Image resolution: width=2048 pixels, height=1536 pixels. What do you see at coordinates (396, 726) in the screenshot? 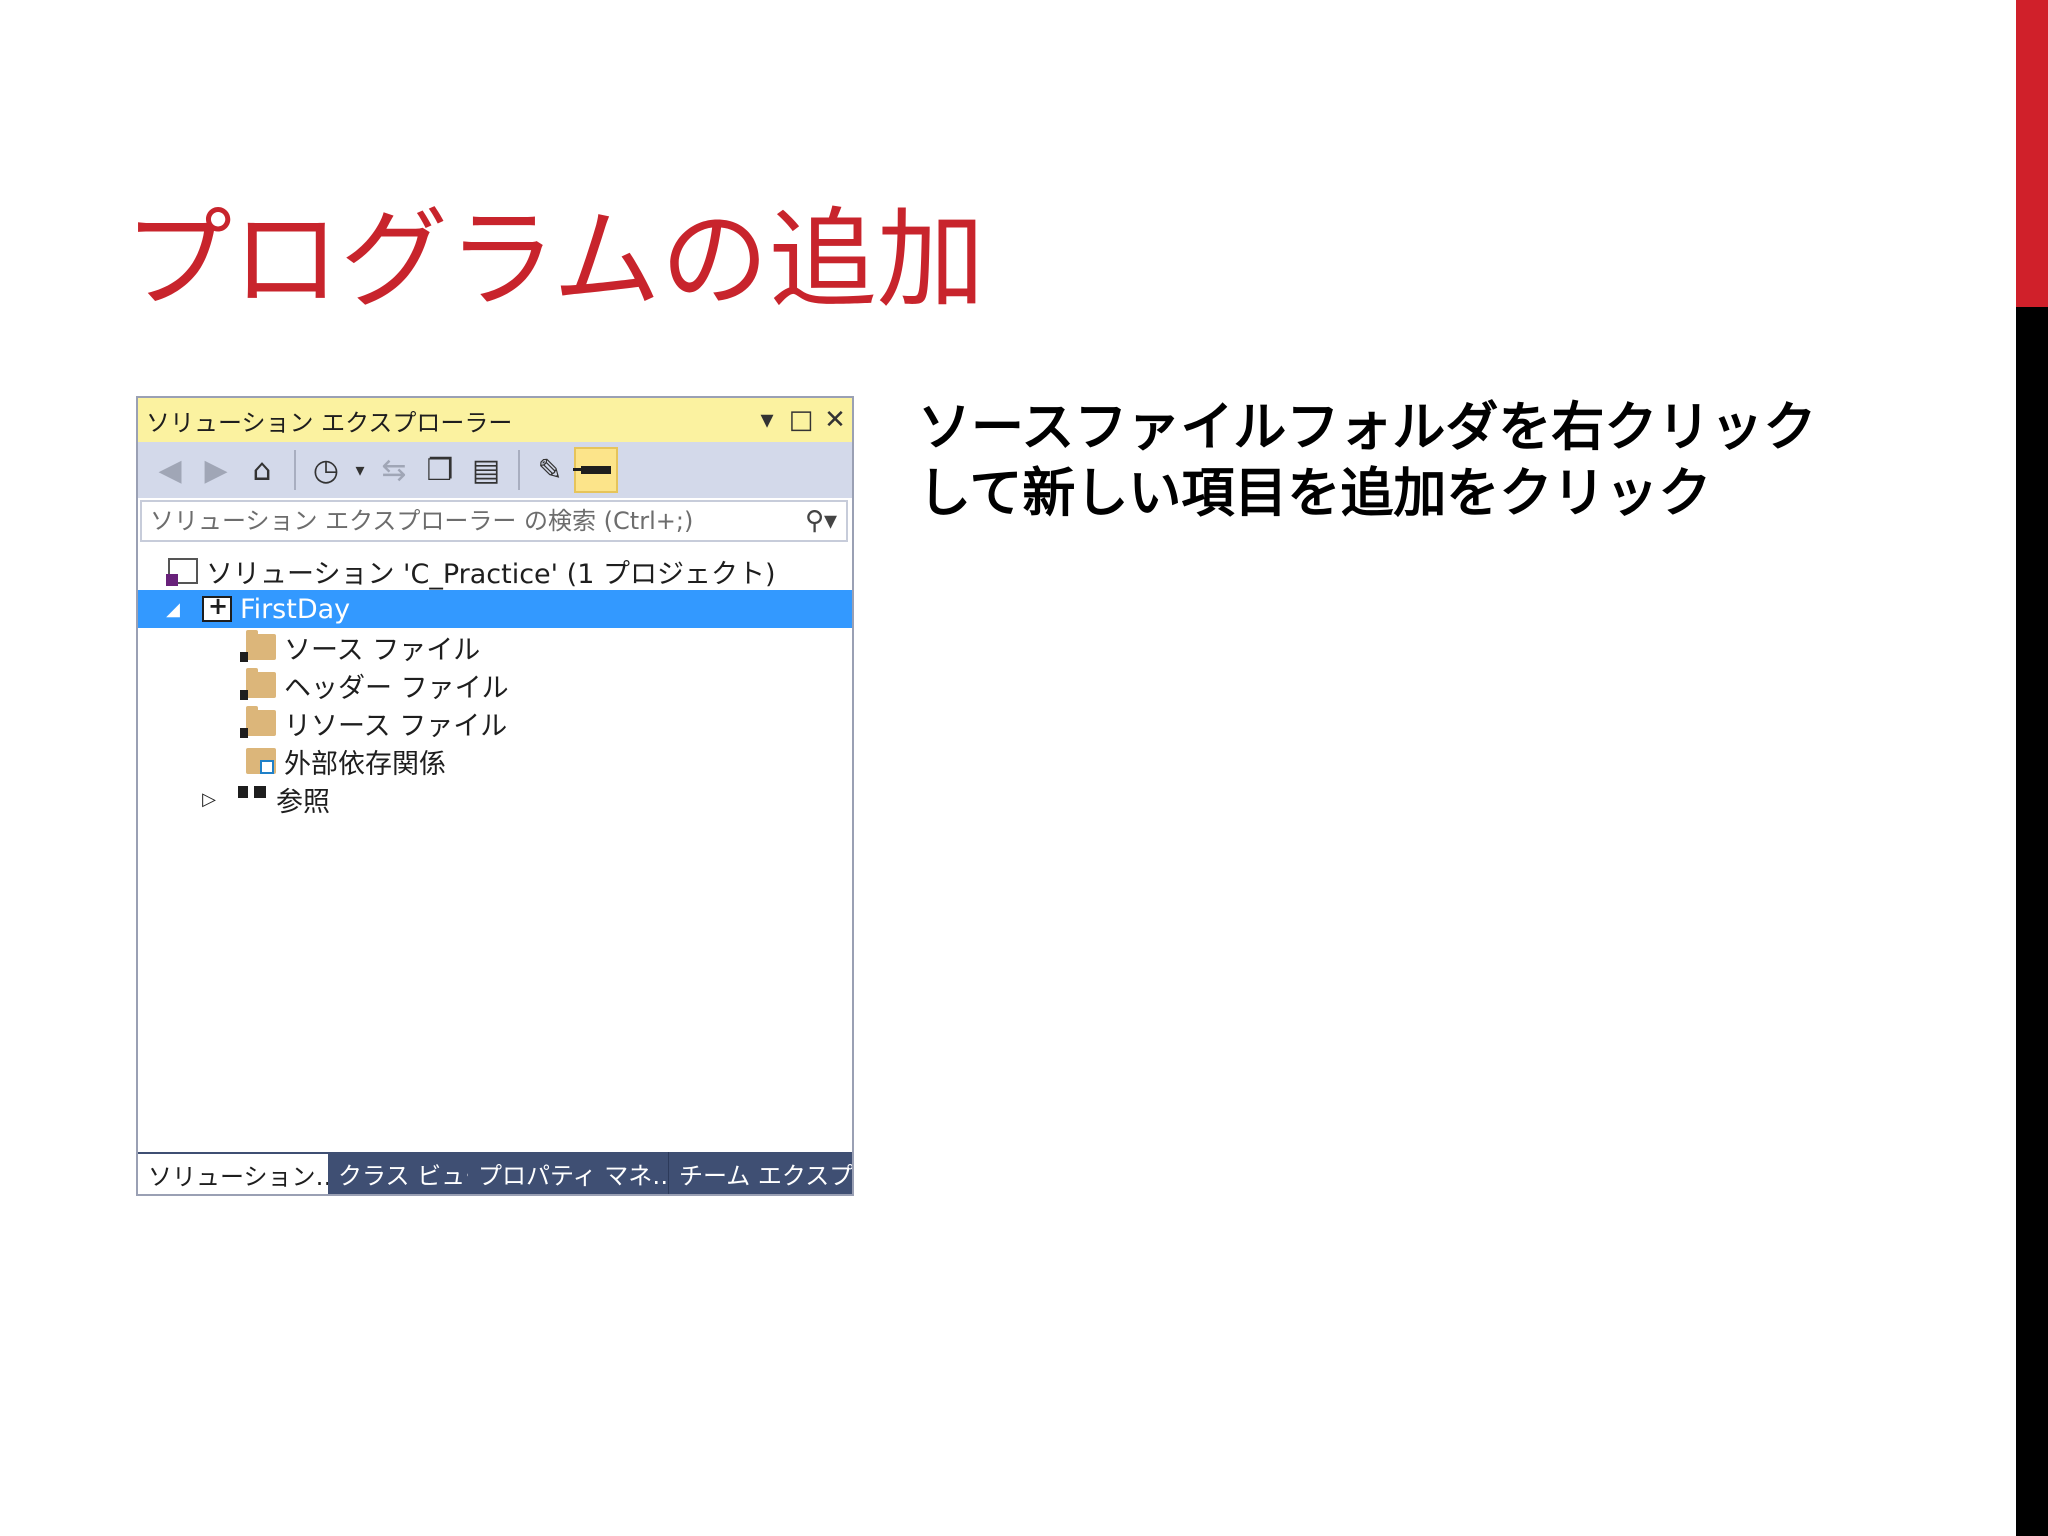
I see `tree-item-label: リソース ファイル` at bounding box center [396, 726].